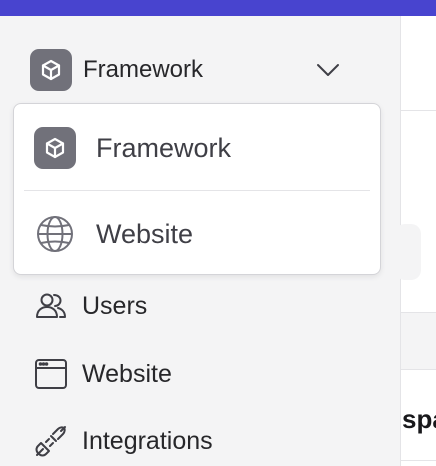 This screenshot has height=466, width=436. Describe the element at coordinates (55, 234) in the screenshot. I see `globe-icon` at that location.